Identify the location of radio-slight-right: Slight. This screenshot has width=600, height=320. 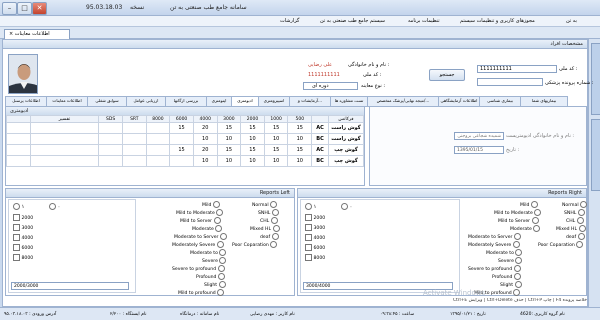
(511, 284).